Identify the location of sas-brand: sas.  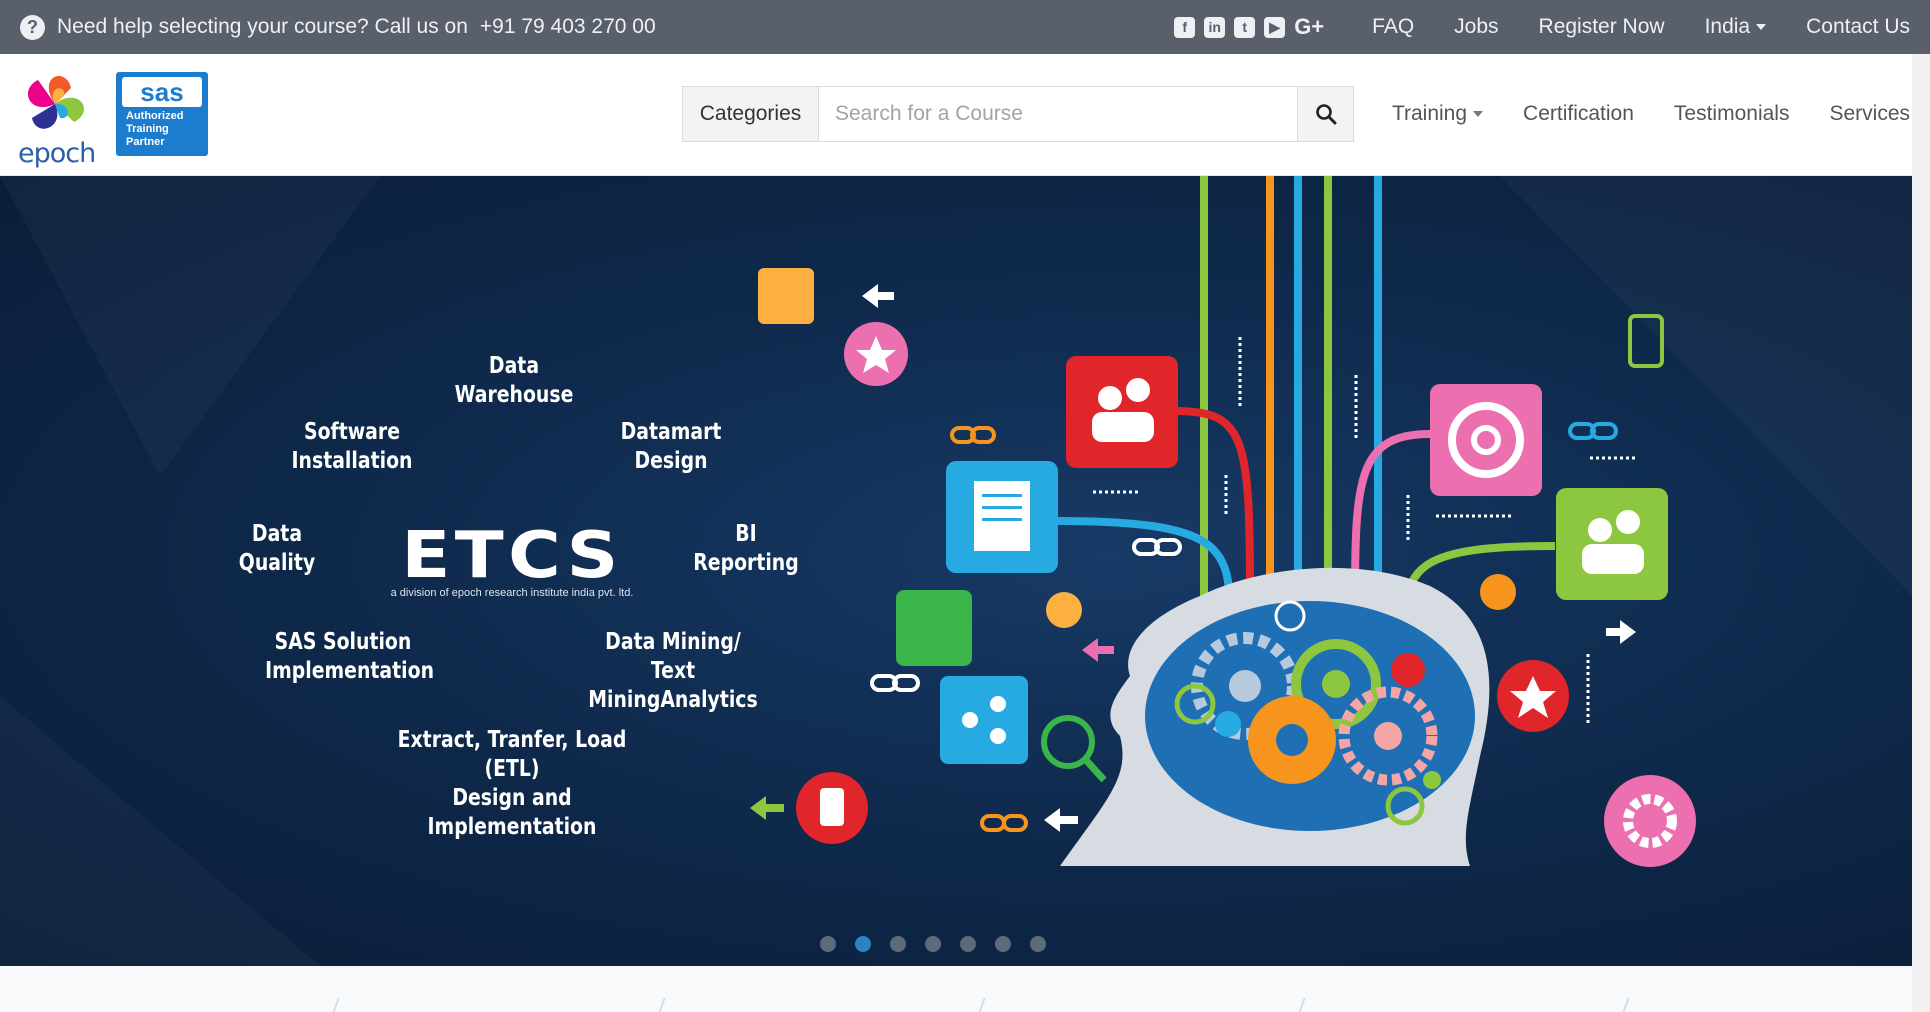
(162, 92).